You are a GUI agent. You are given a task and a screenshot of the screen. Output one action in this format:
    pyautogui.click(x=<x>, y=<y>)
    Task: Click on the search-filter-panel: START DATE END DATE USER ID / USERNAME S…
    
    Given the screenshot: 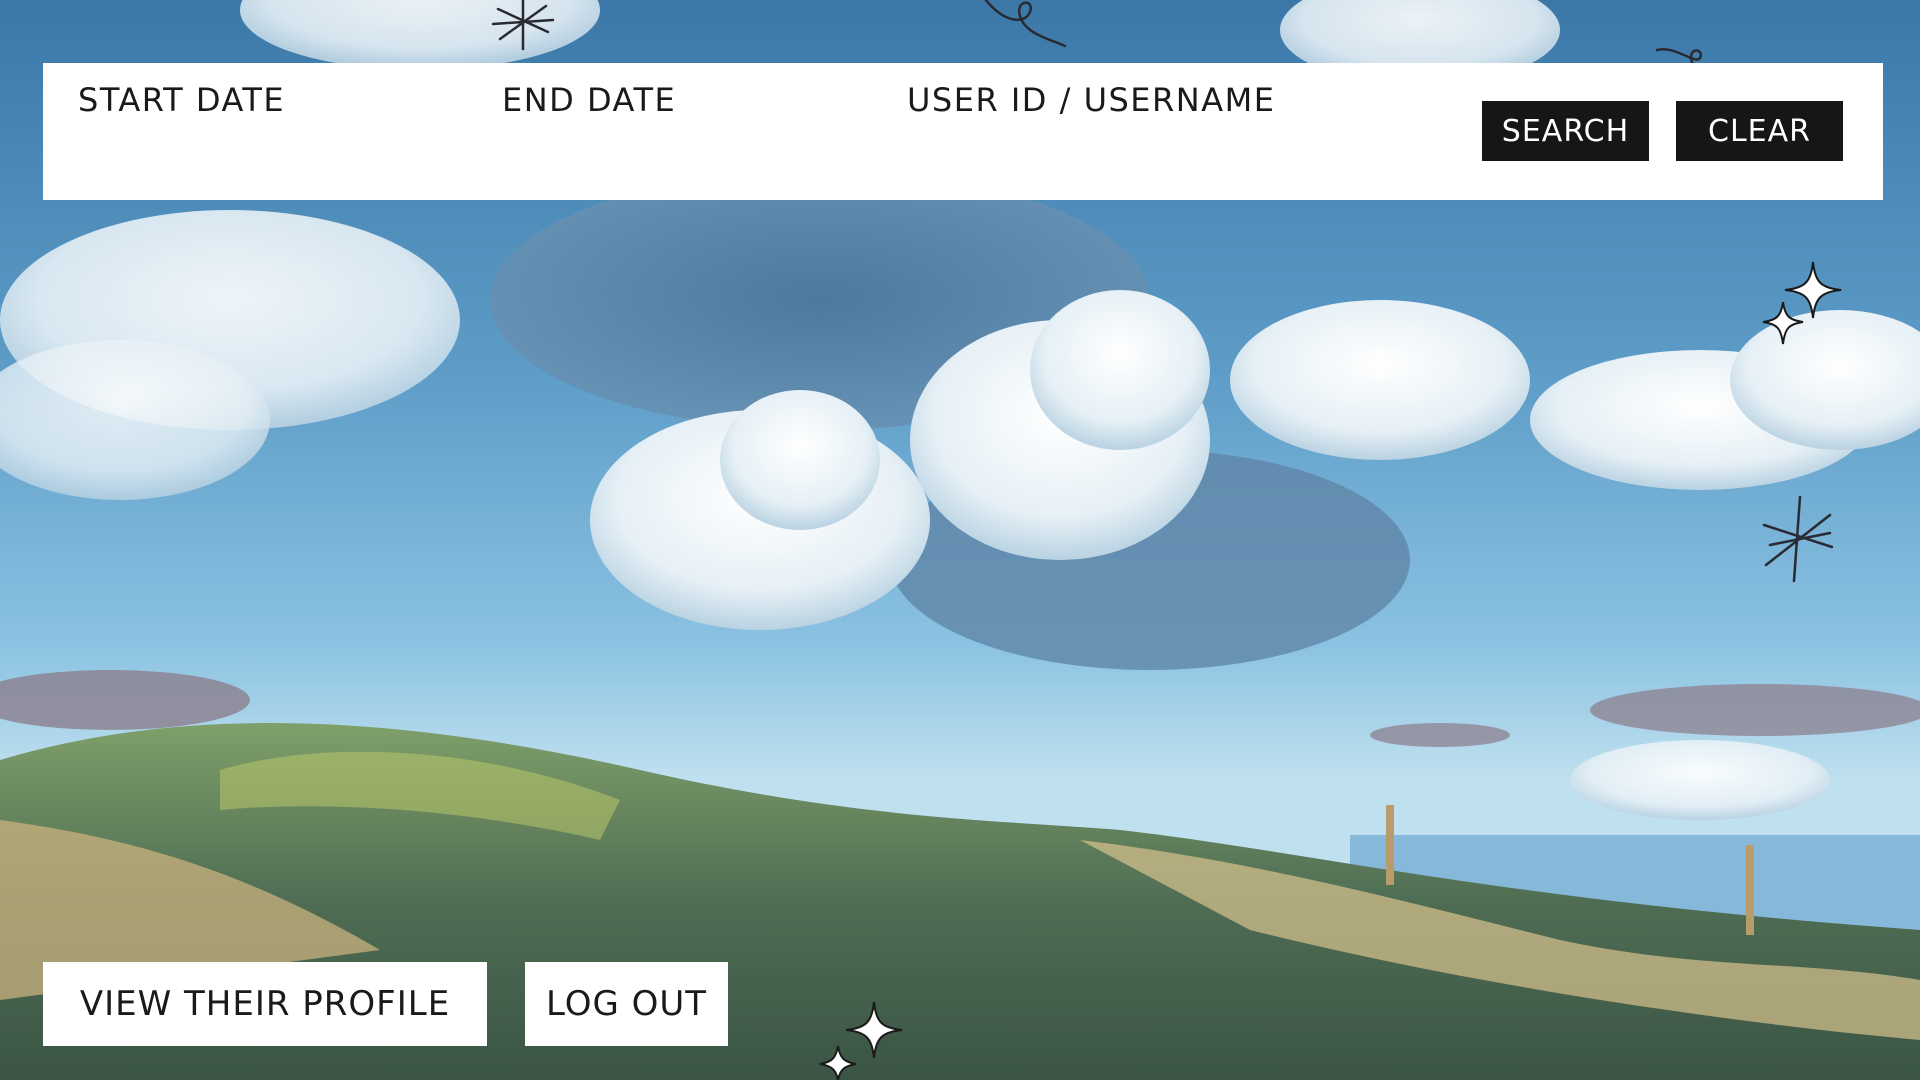 What is the action you would take?
    pyautogui.click(x=963, y=131)
    